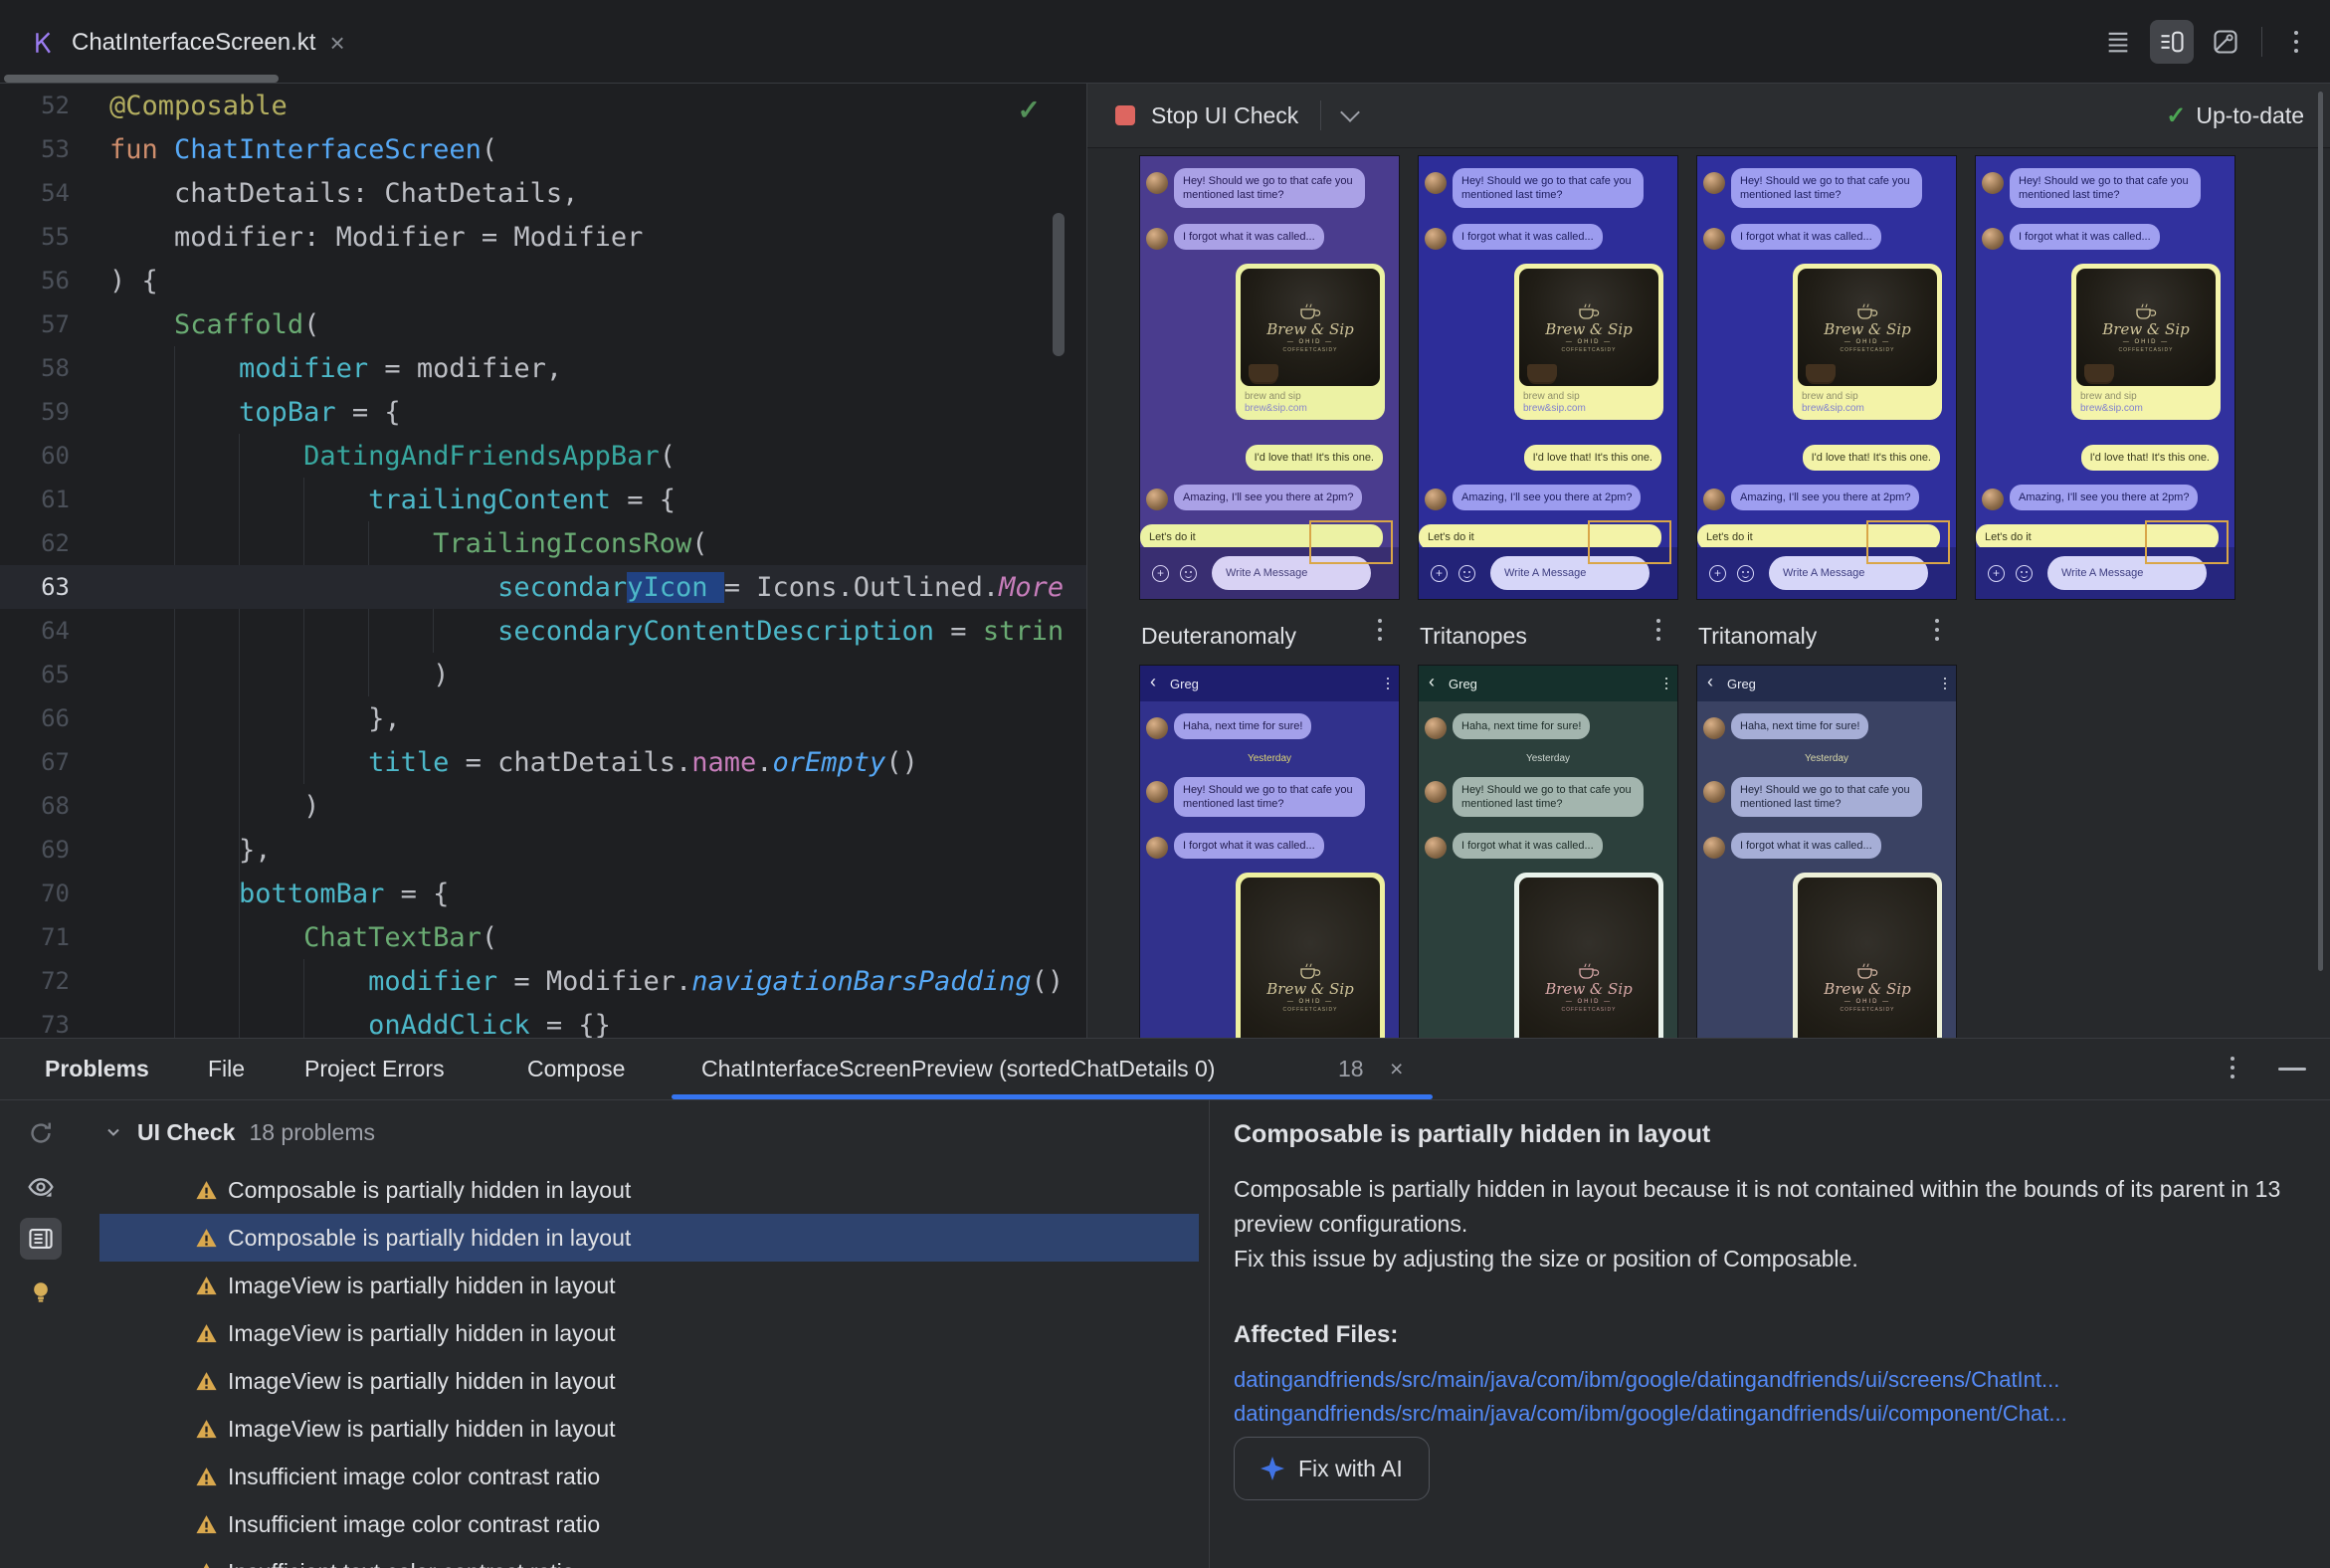  I want to click on editor-scrollbar-thumb, so click(1059, 284).